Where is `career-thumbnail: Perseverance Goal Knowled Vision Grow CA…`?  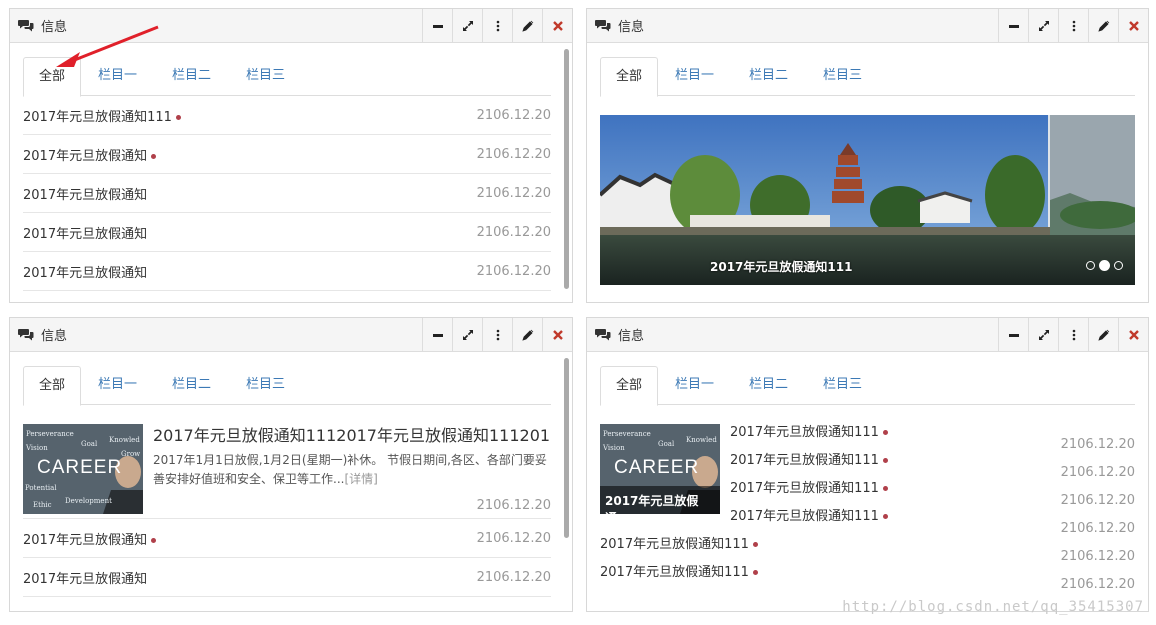
career-thumbnail: Perseverance Goal Knowled Vision Grow CA… is located at coordinates (83, 469).